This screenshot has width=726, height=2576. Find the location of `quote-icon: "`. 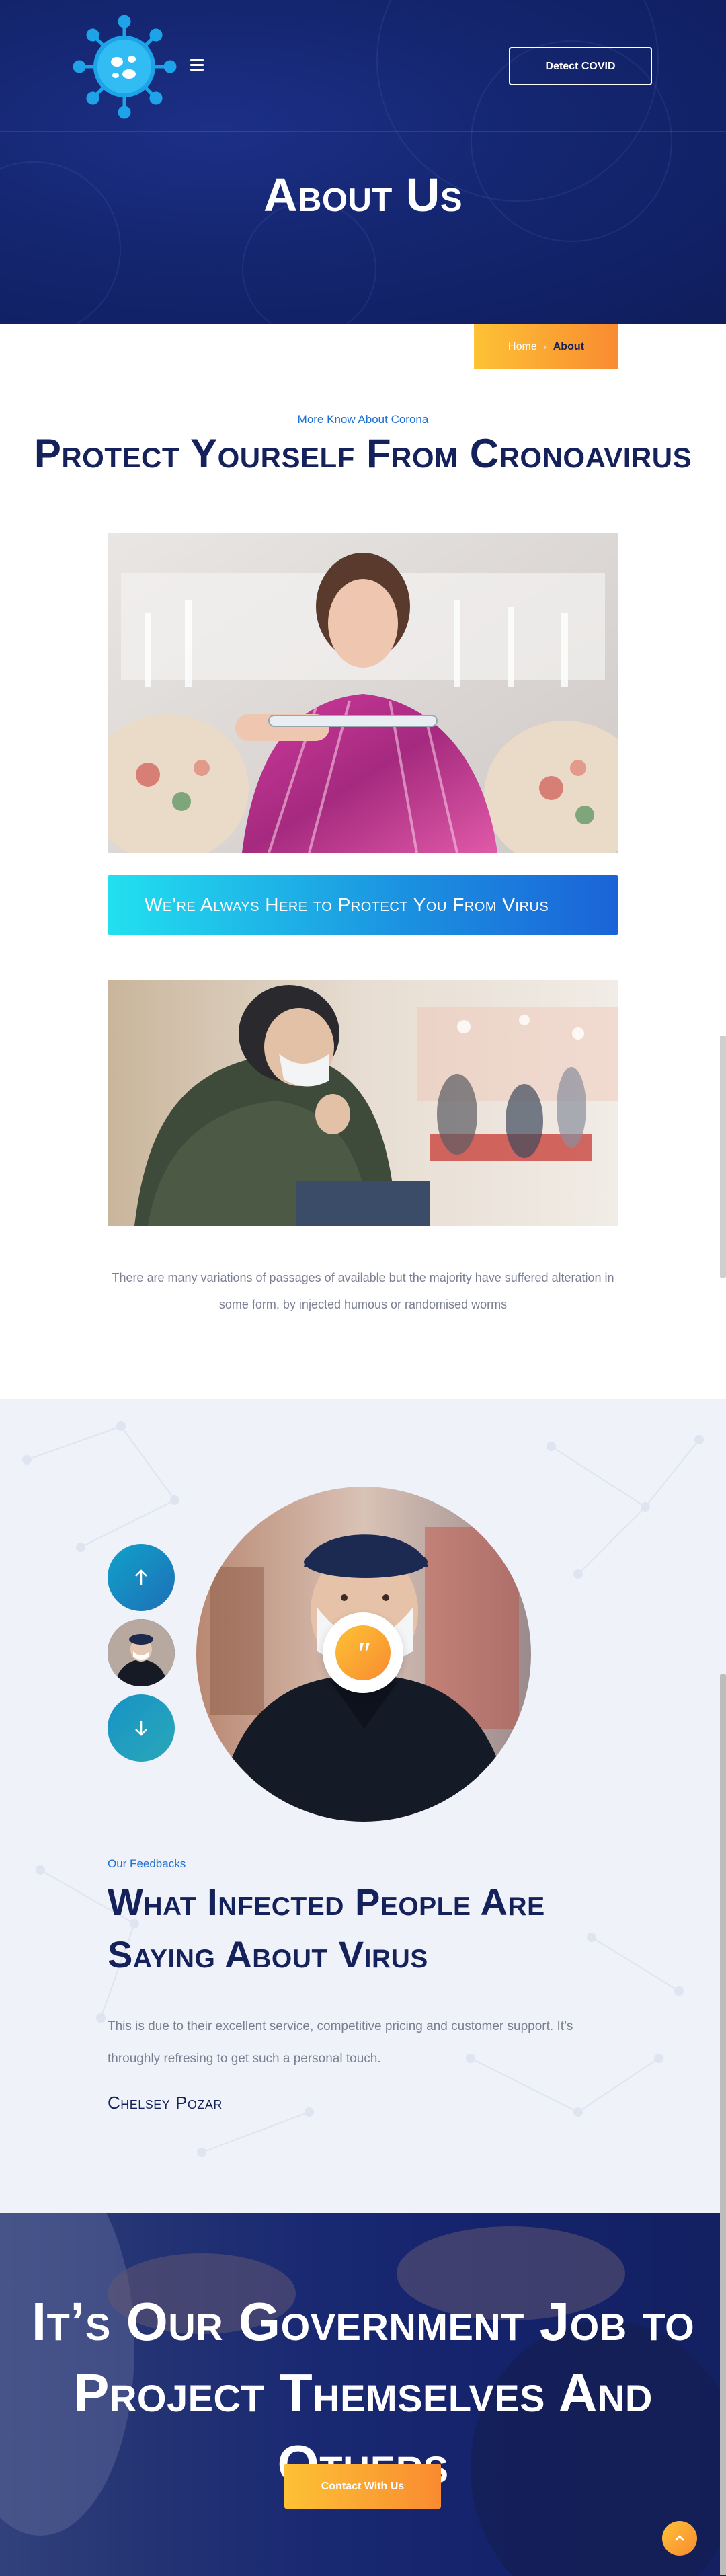

quote-icon: " is located at coordinates (363, 1653).